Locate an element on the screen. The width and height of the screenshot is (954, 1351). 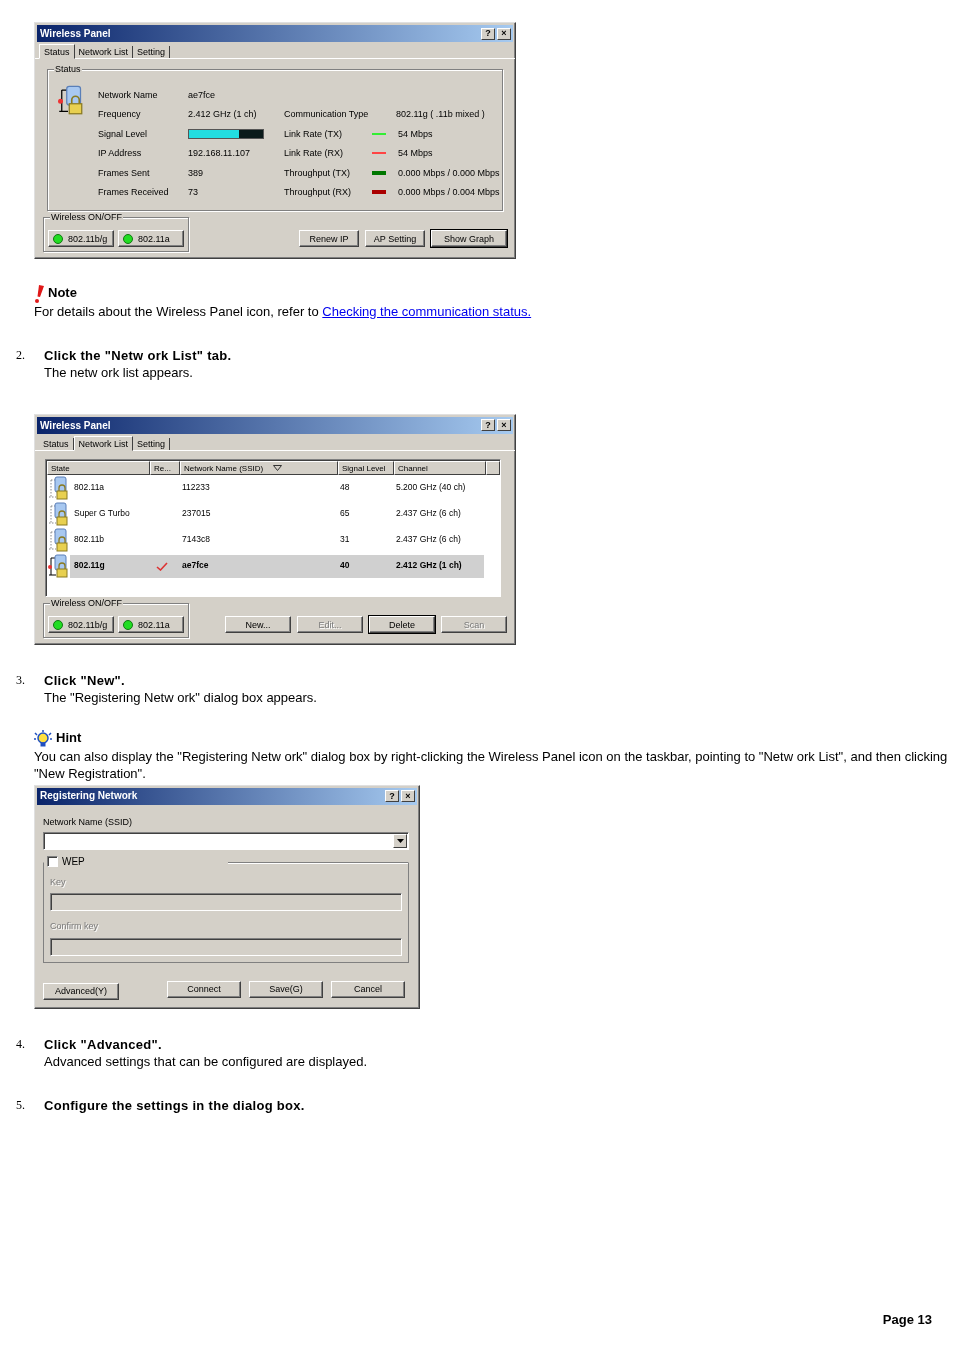
dialog-button: Cancel is located at coordinates (368, 989).